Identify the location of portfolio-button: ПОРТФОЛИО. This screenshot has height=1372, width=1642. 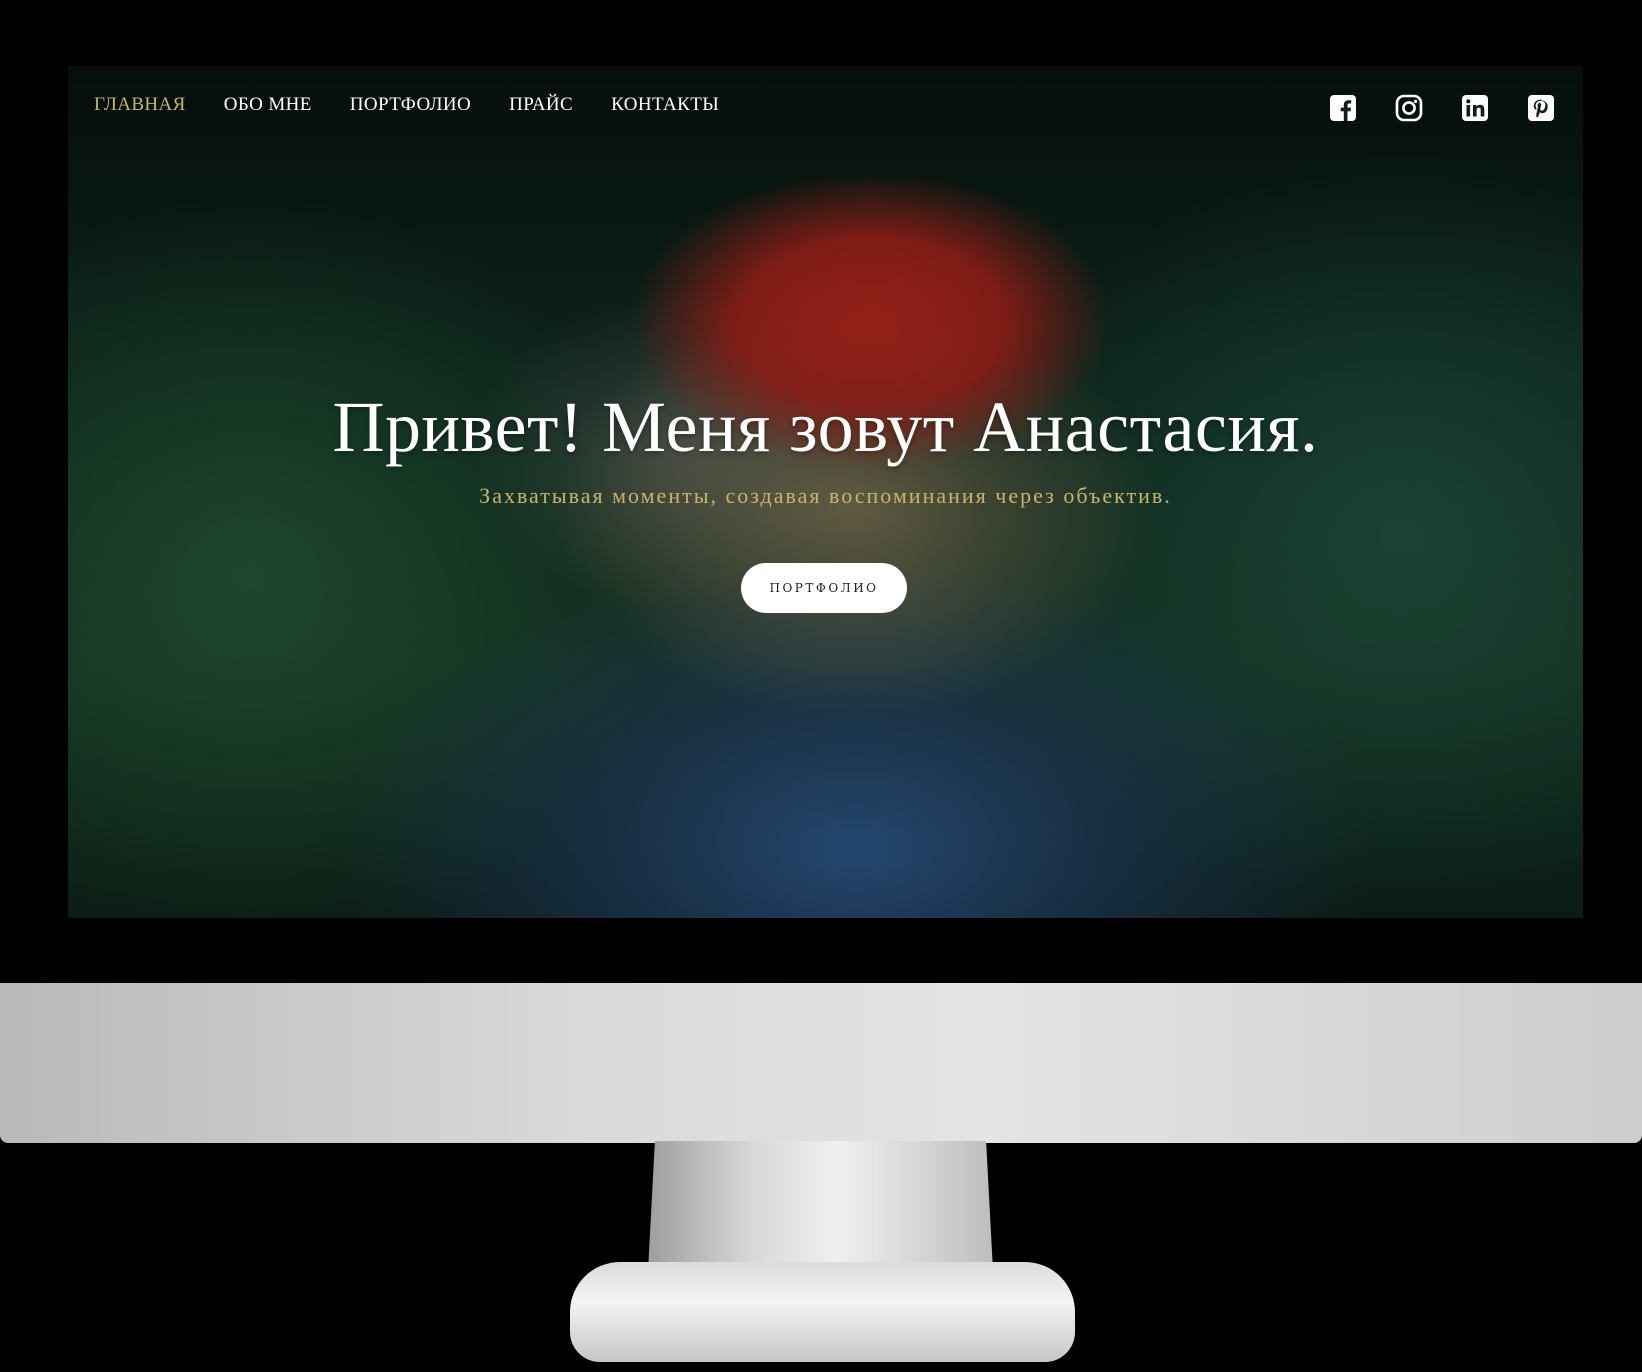
(824, 588).